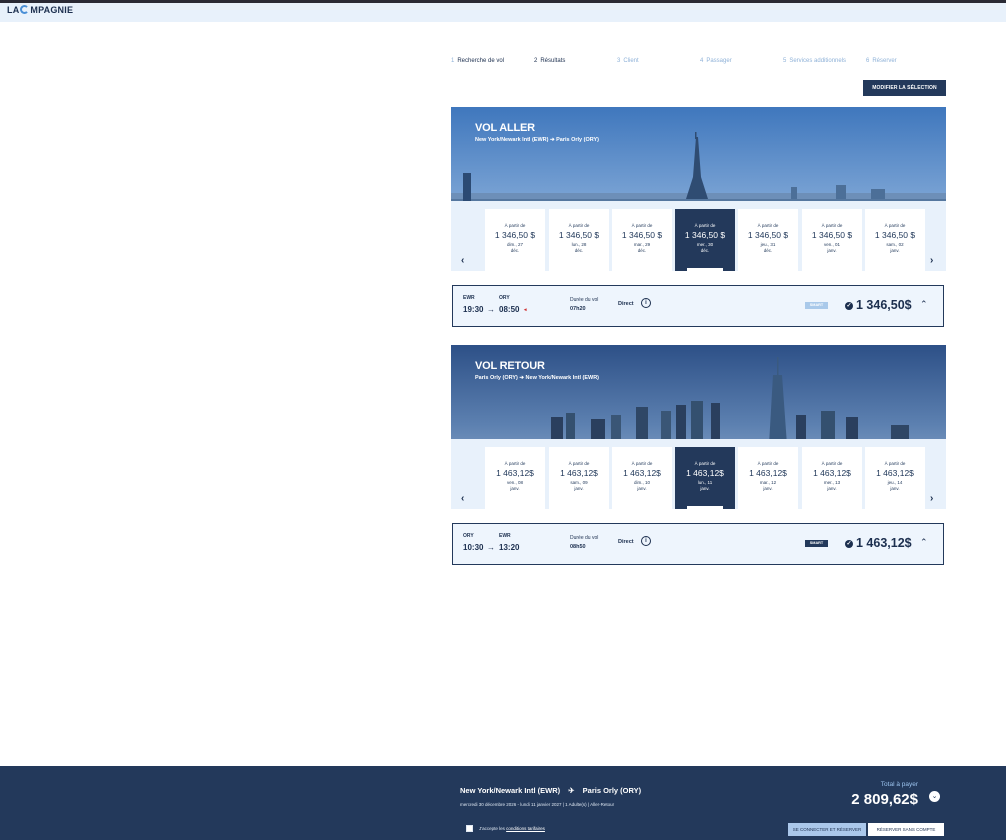 The height and width of the screenshot is (840, 1006). What do you see at coordinates (832, 478) in the screenshot?
I see `return-date-card: À partir de 1 463,12$ mer., 13 janv.` at bounding box center [832, 478].